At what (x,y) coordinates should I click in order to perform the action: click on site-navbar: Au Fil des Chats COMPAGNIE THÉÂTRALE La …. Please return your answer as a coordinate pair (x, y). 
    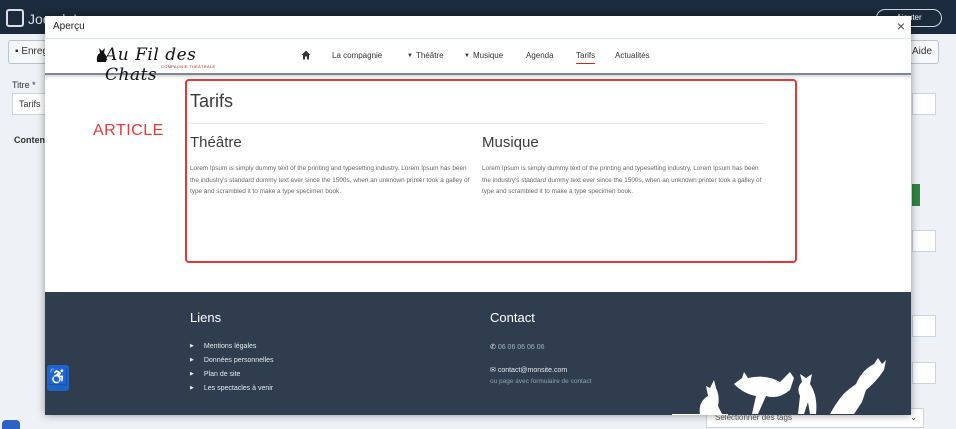
    Looking at the image, I should click on (478, 62).